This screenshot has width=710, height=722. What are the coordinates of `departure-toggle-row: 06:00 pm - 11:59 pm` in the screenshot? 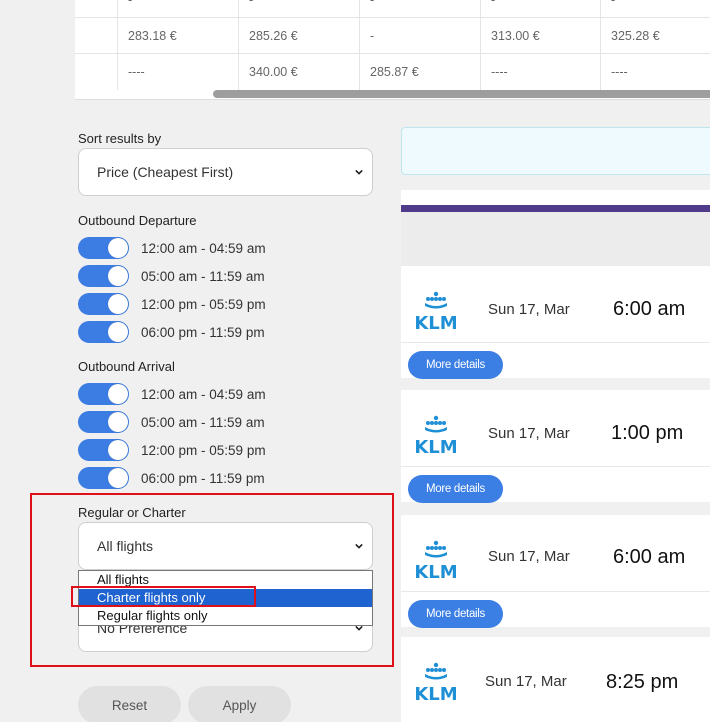 It's located at (171, 332).